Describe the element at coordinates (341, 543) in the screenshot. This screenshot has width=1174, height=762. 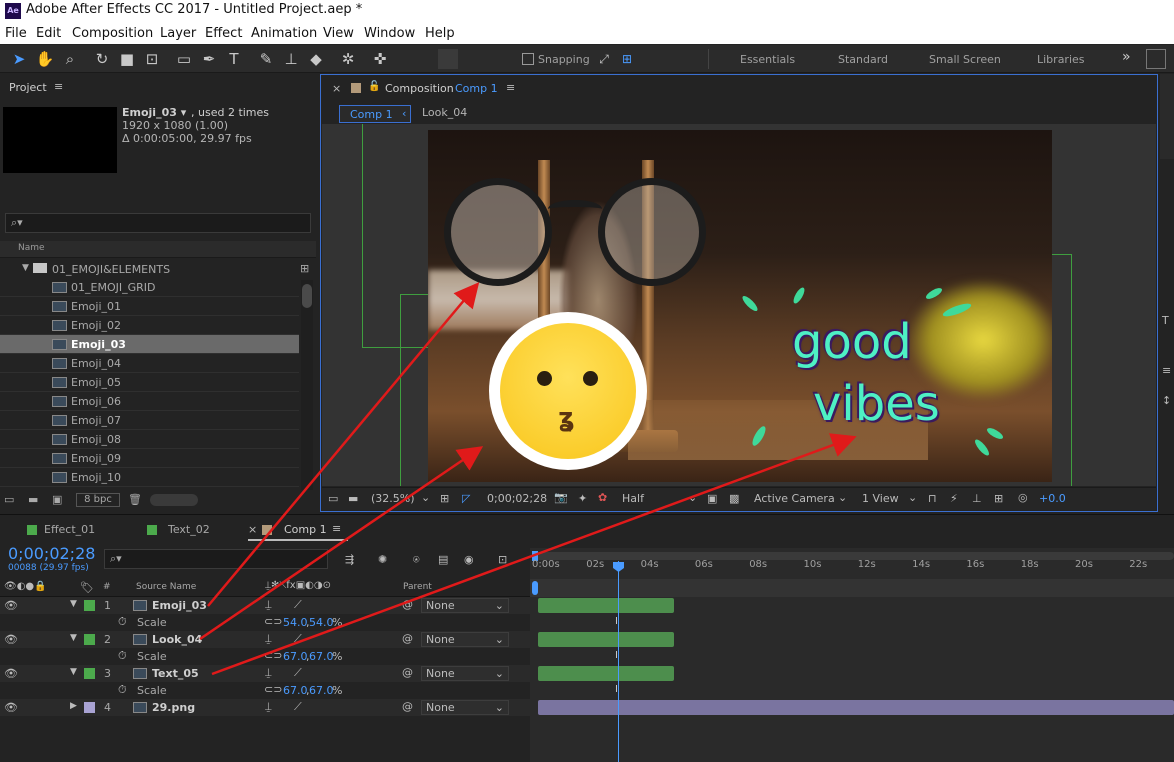
I see `annotation-arrow-look` at that location.